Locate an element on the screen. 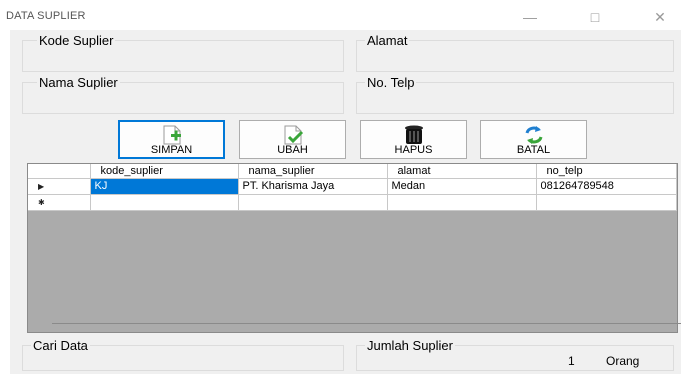  cell-kode-suplier: KJ is located at coordinates (164, 186).